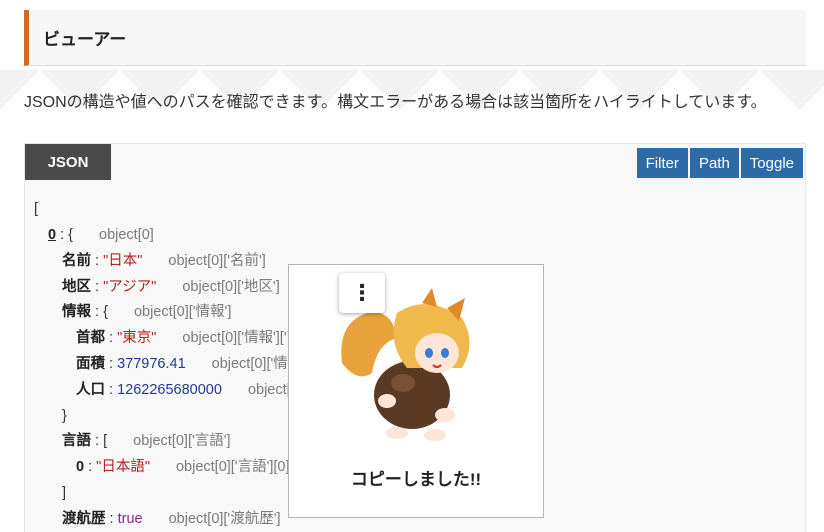 The height and width of the screenshot is (532, 824). I want to click on json-value: 377976.41, so click(151, 364).